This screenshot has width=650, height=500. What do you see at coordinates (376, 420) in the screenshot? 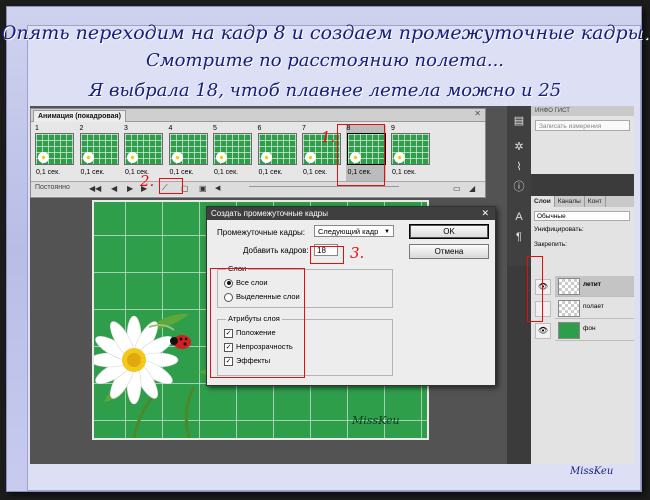
I see `canvas-signature: MissKeu` at bounding box center [376, 420].